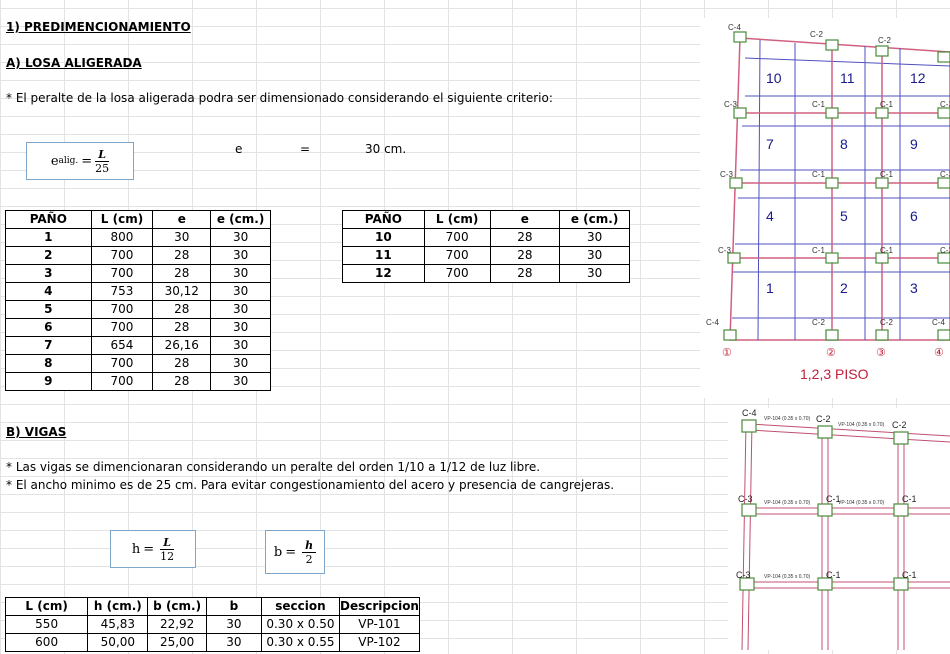 Image resolution: width=950 pixels, height=654 pixels. Describe the element at coordinates (914, 216) in the screenshot. I see `panel-label: 6` at that location.